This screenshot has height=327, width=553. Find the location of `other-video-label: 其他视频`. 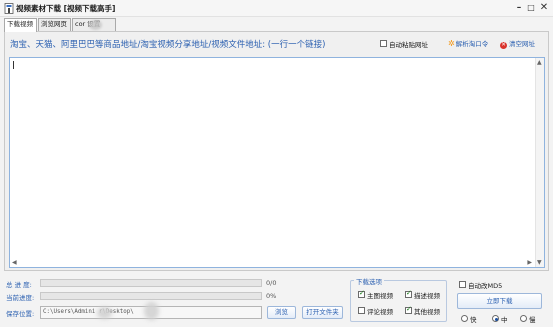

other-video-label: 其他视频 is located at coordinates (427, 311).